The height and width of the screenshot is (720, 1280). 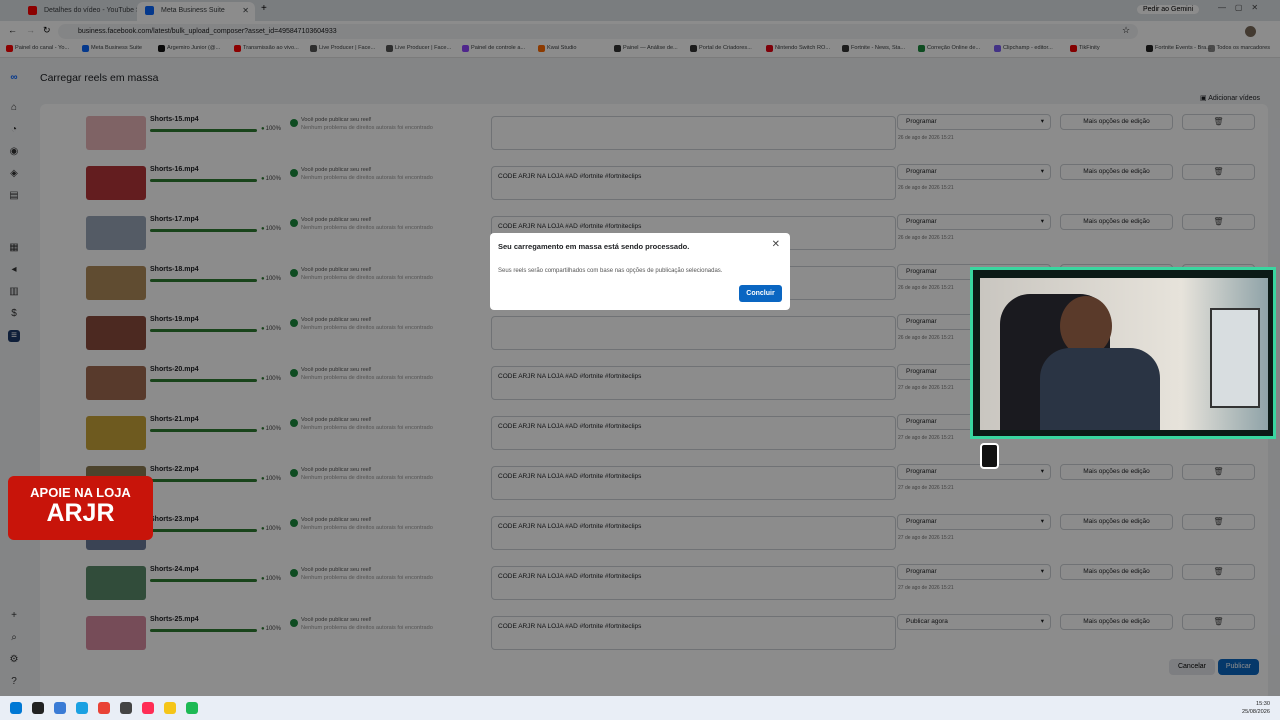 I want to click on chrome-icon, so click(x=104, y=708).